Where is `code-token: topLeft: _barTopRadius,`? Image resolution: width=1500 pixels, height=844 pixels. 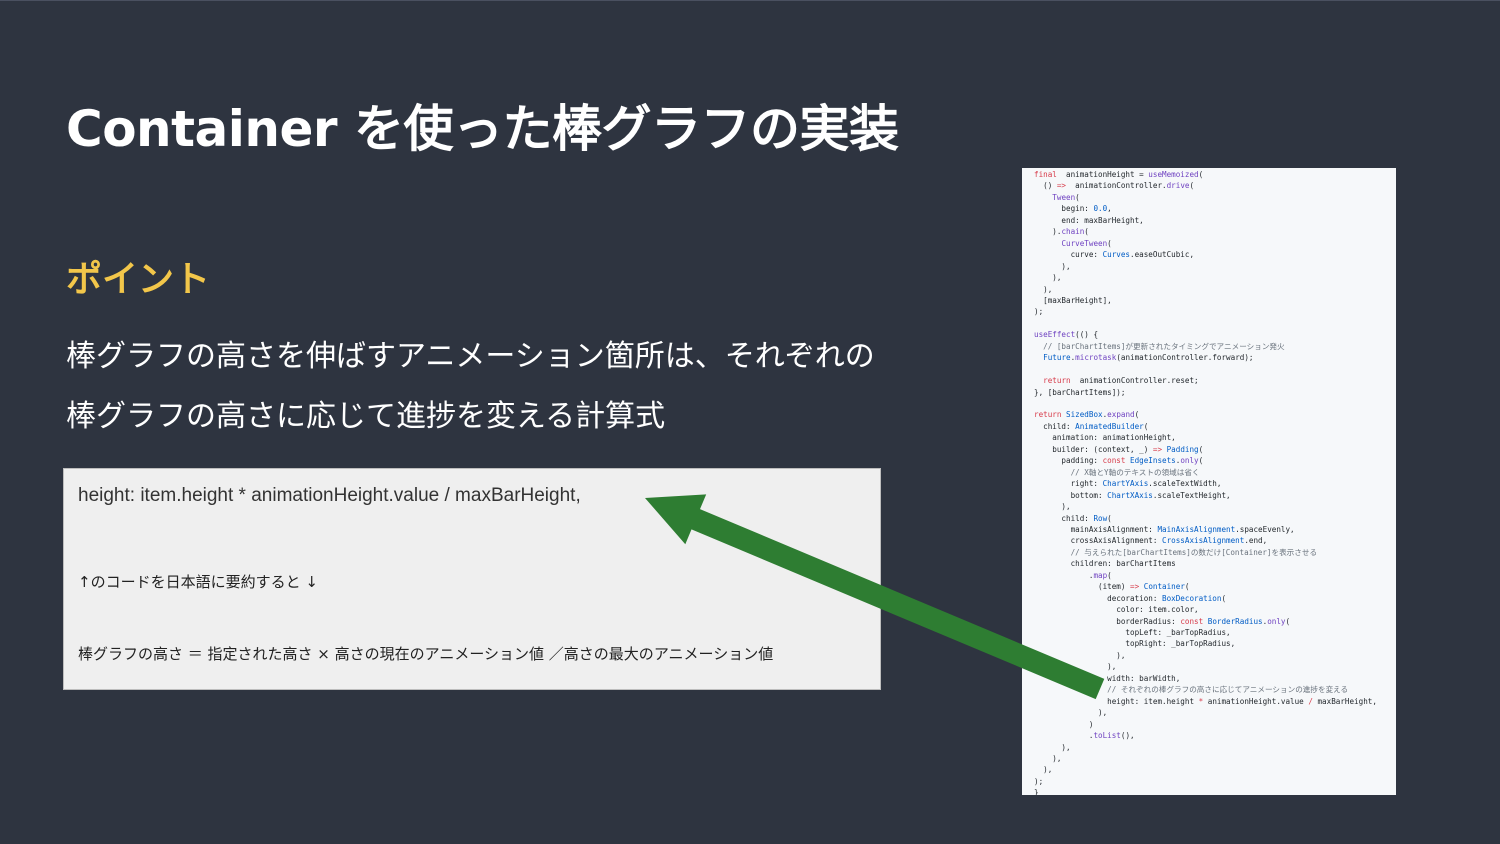
code-token: topLeft: _barTopRadius, is located at coordinates (1132, 632).